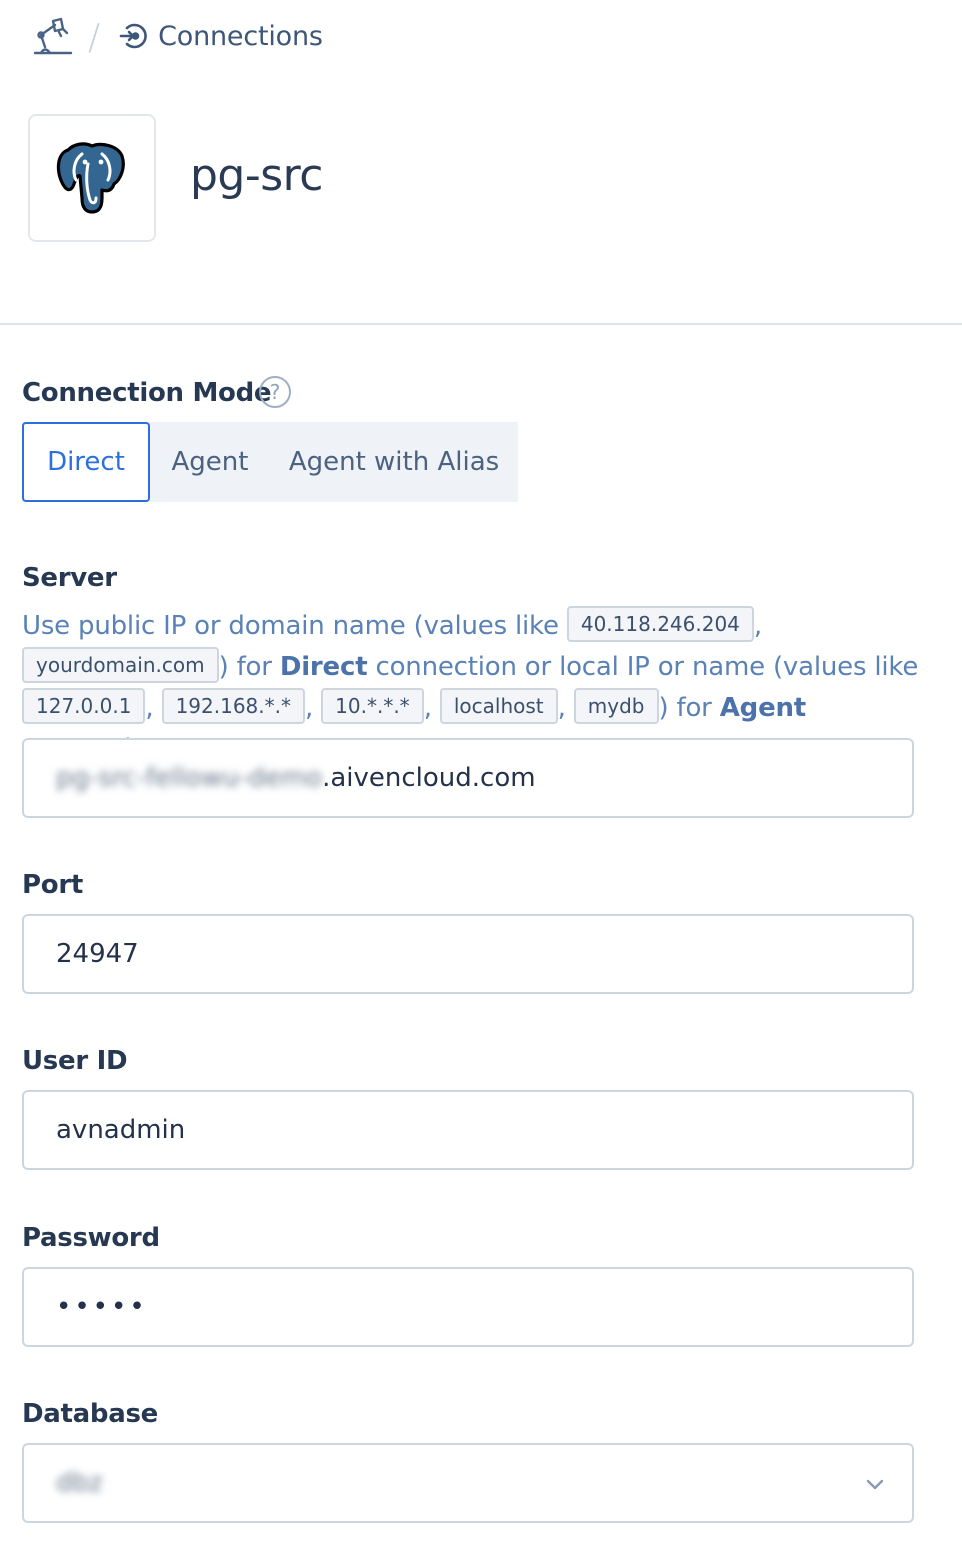 Image resolution: width=962 pixels, height=1566 pixels. Describe the element at coordinates (468, 1130) in the screenshot. I see `user-id-input: avnadmin` at that location.